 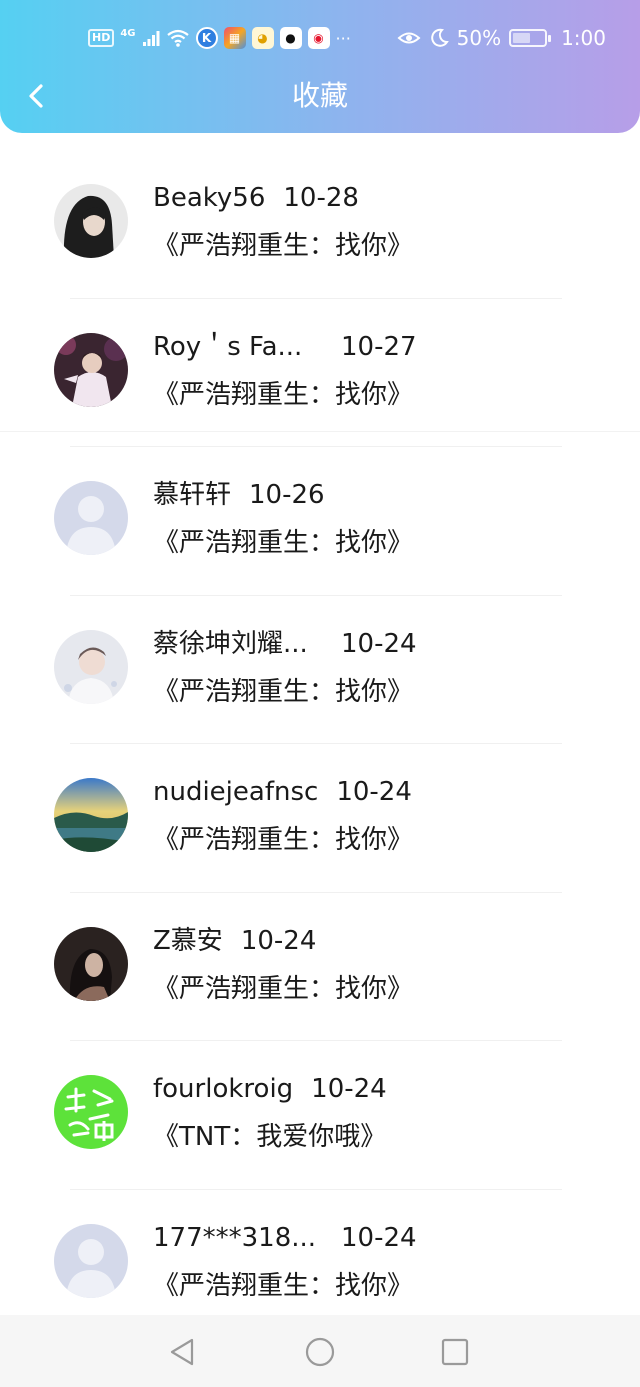 I want to click on status-bar-left: HD 4G K ▦ ◕ ● ◉ ···, so click(x=219, y=38).